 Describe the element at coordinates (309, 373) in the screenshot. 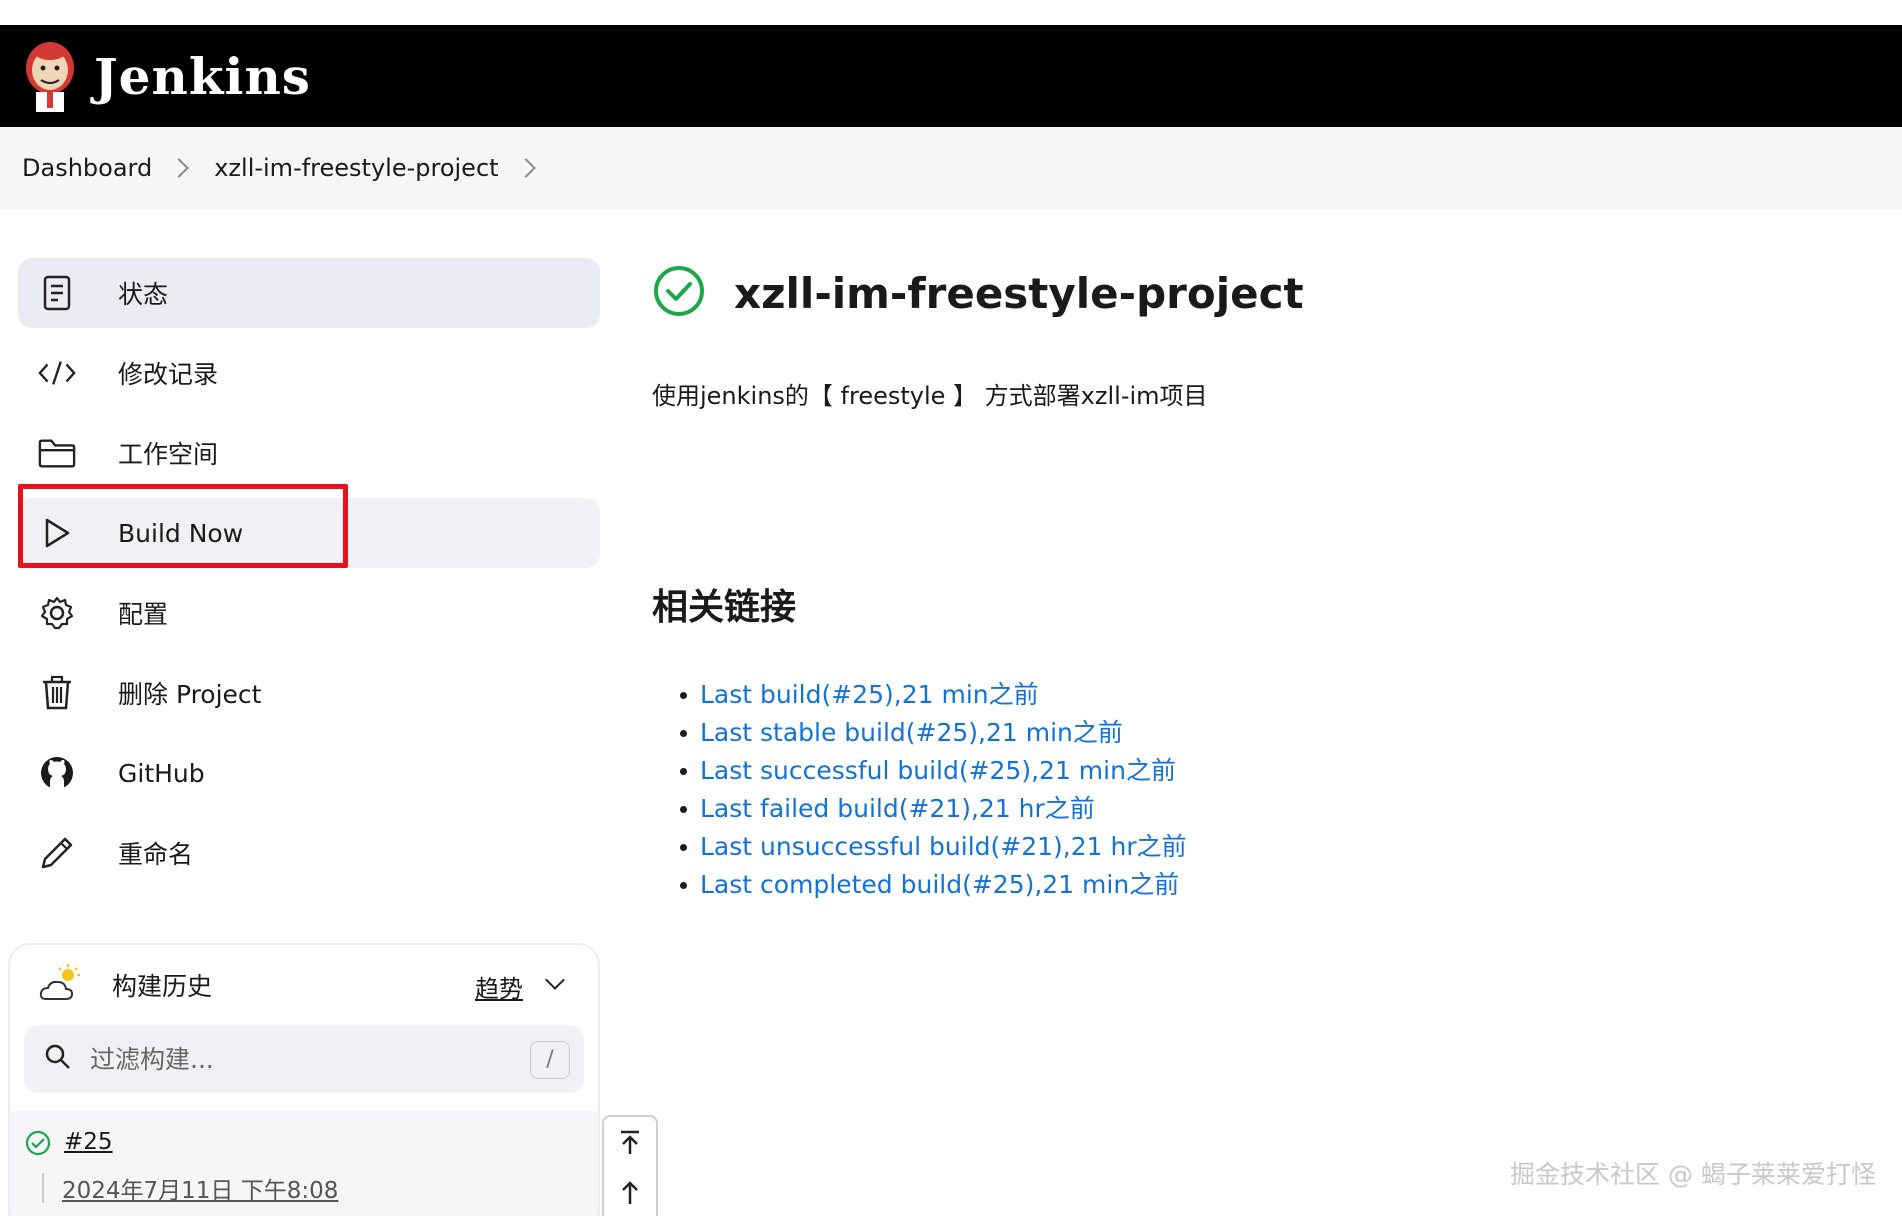

I see `sidebar-item-changes: 修改记录` at that location.